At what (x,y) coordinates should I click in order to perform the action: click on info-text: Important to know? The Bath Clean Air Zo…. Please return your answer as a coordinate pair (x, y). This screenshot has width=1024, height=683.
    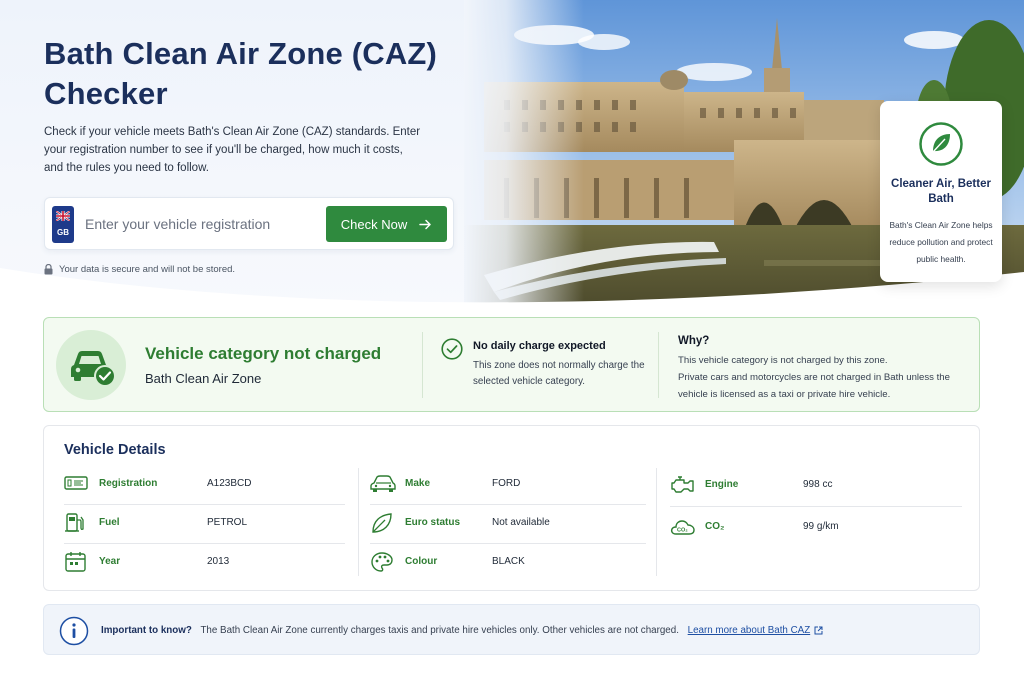
    Looking at the image, I should click on (462, 630).